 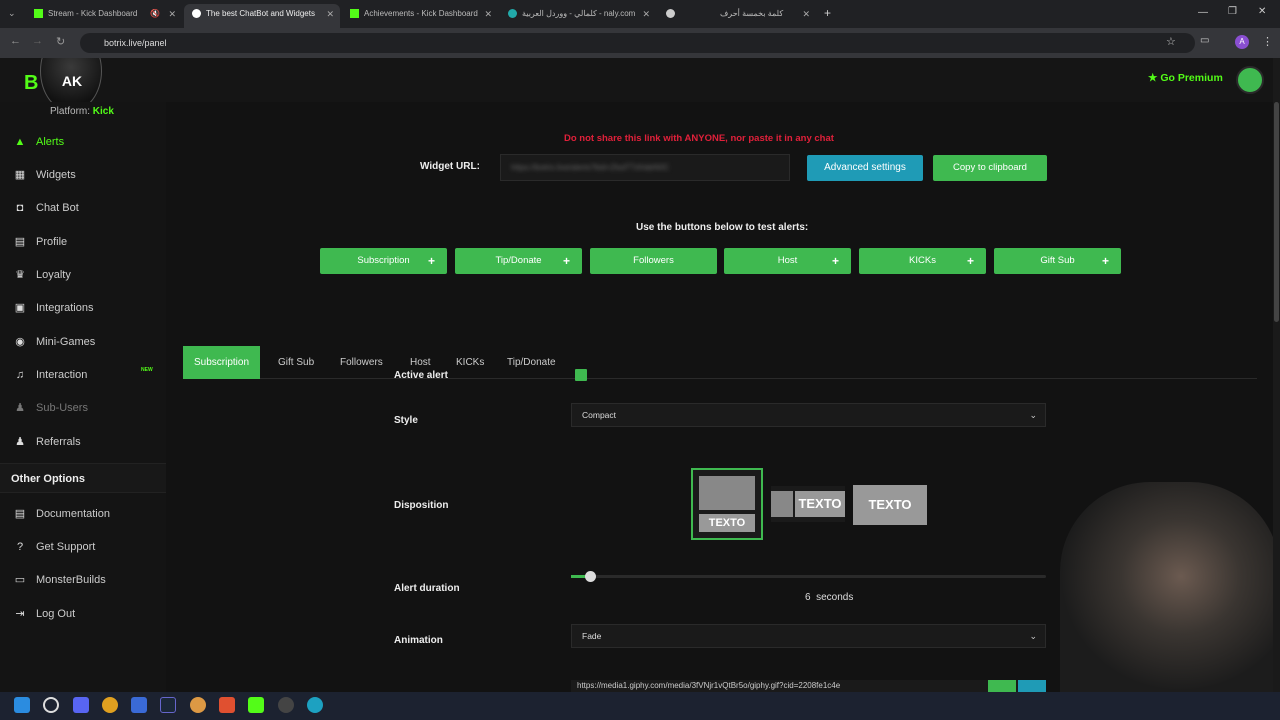 What do you see at coordinates (722, 227) in the screenshot?
I see `test-heading: Use the buttons below to test alerts:` at bounding box center [722, 227].